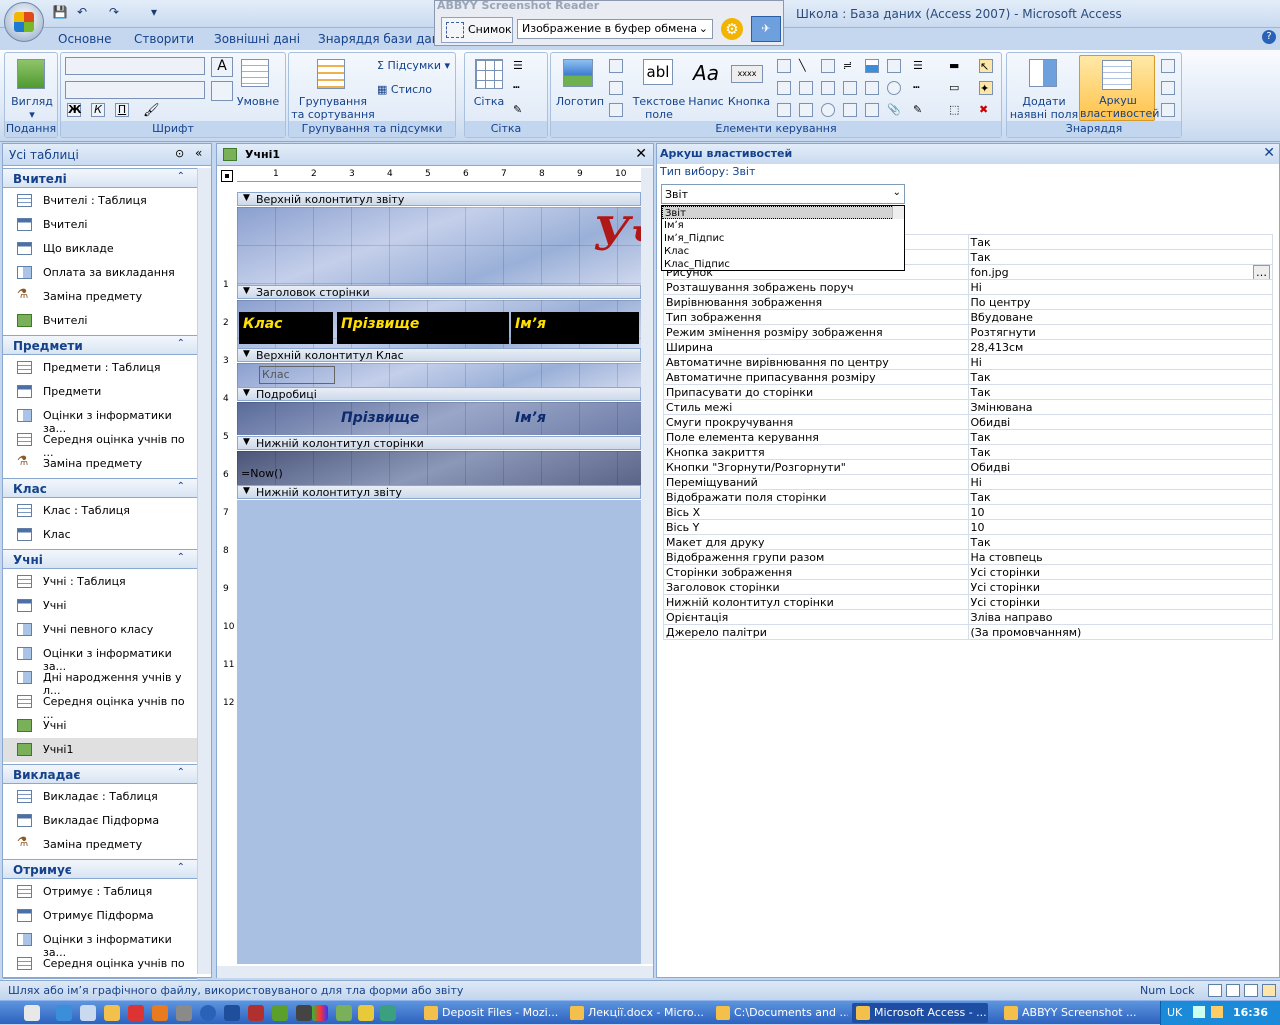 Image resolution: width=1280 pixels, height=1025 pixels. Describe the element at coordinates (100, 606) in the screenshot. I see `nav-item: Учні` at that location.